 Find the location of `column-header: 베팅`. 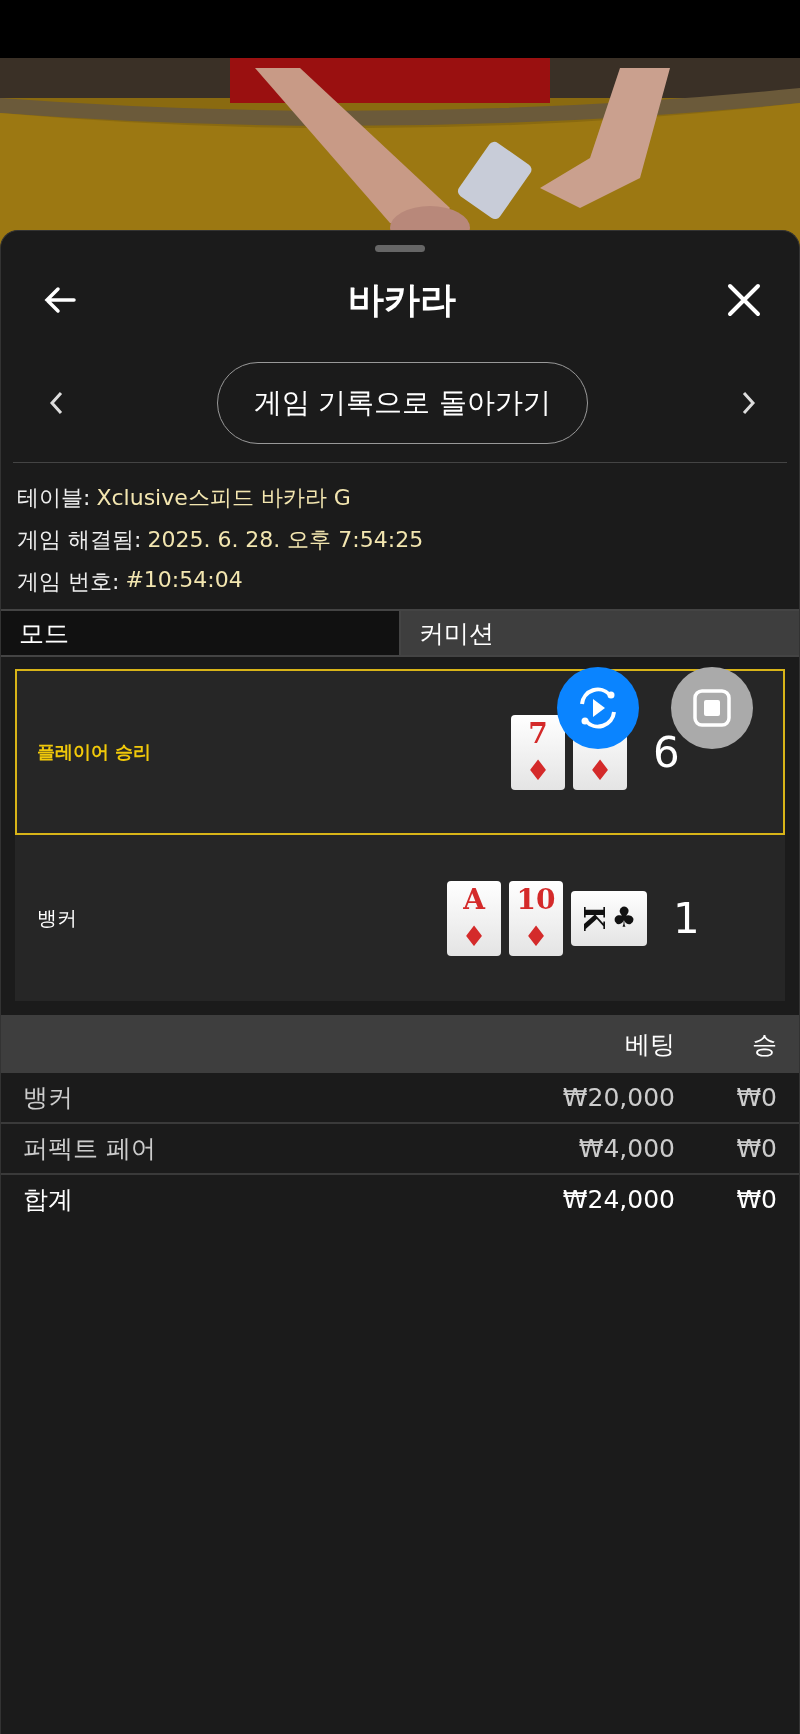

column-header: 베팅 is located at coordinates (649, 1044).